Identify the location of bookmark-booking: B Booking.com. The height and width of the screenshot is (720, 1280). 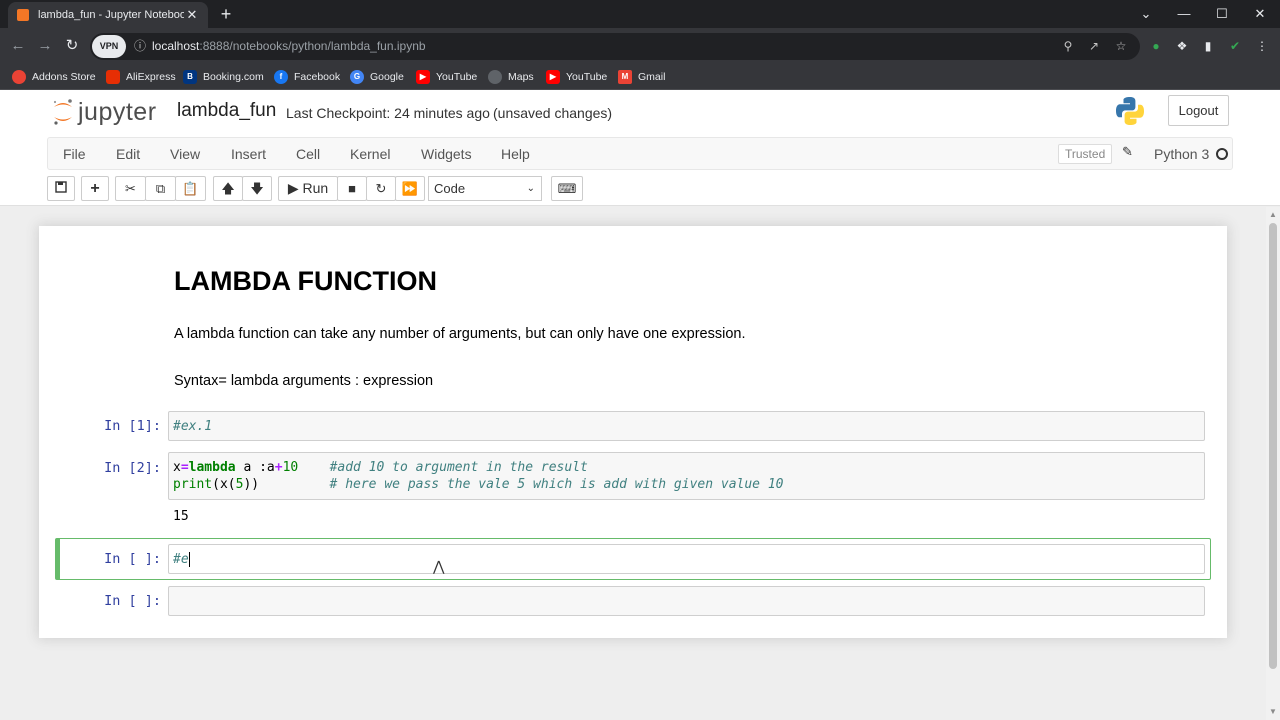
(223, 77).